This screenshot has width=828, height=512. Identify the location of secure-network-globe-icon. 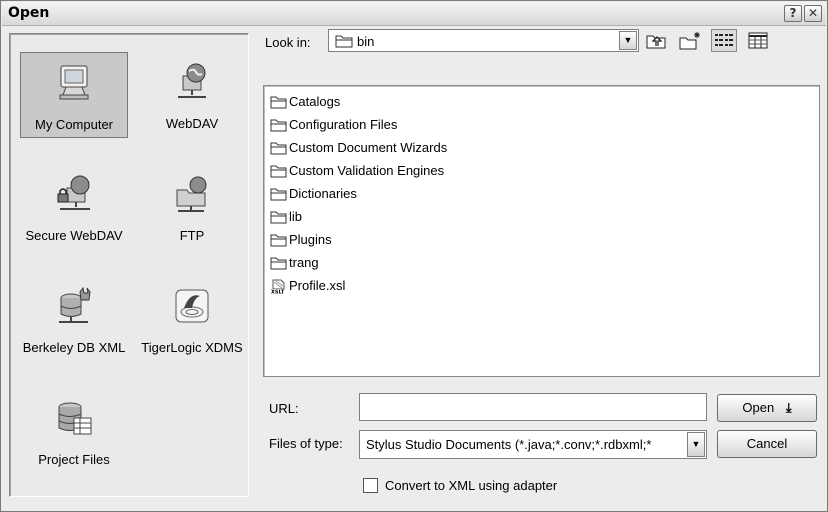
(74, 194).